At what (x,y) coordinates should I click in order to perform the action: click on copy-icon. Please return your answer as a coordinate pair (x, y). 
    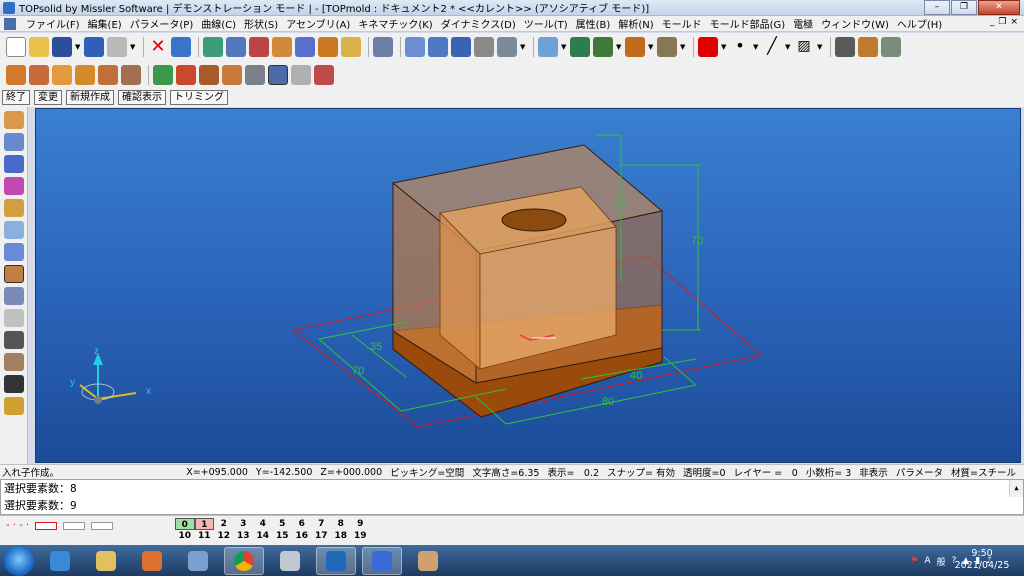
    Looking at the image, I should click on (868, 47).